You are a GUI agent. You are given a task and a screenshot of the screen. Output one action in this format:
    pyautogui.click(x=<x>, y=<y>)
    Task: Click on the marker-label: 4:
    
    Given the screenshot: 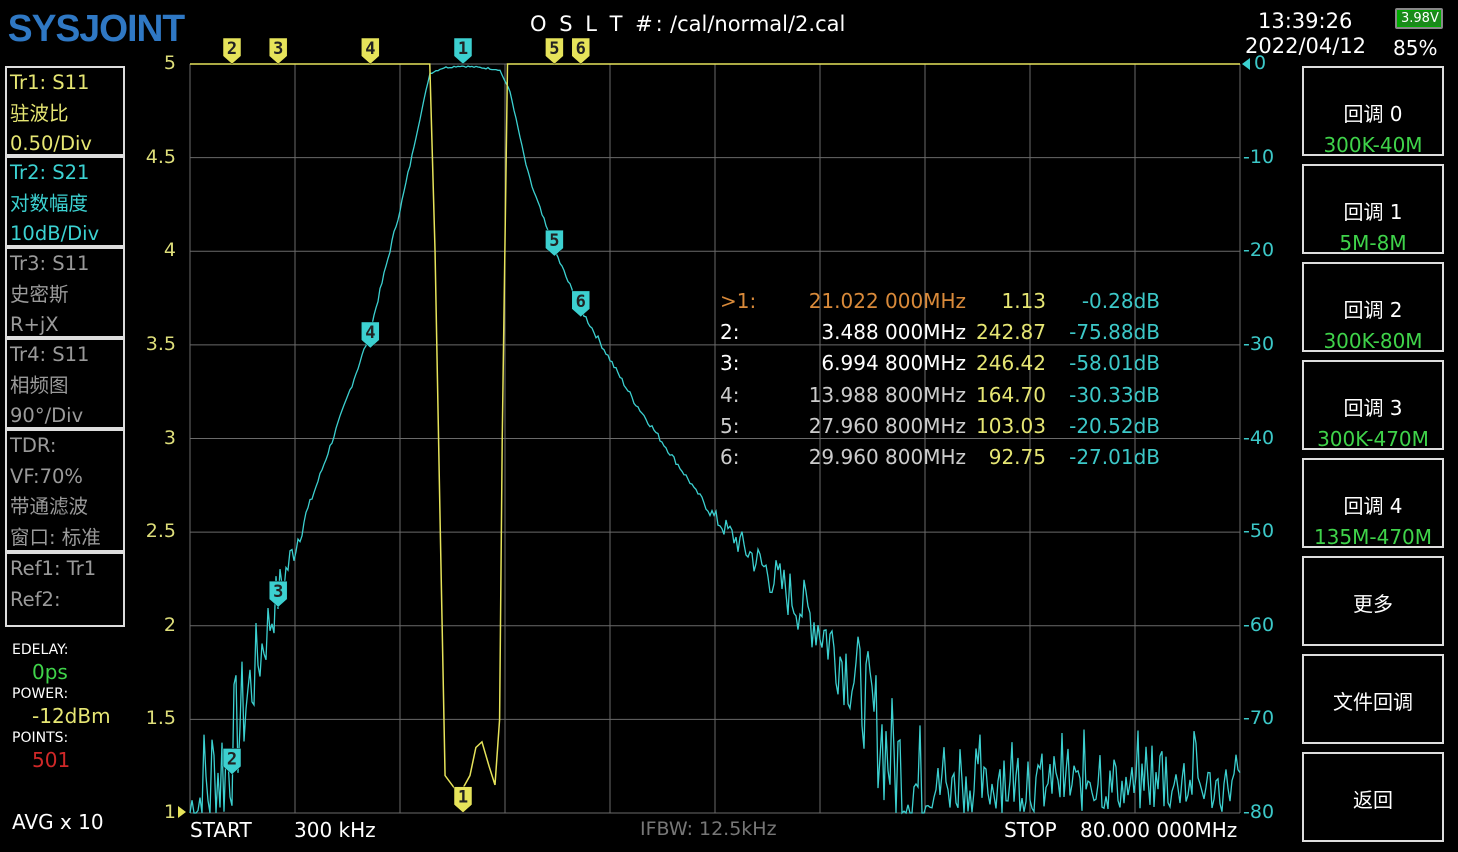 What is the action you would take?
    pyautogui.click(x=730, y=394)
    